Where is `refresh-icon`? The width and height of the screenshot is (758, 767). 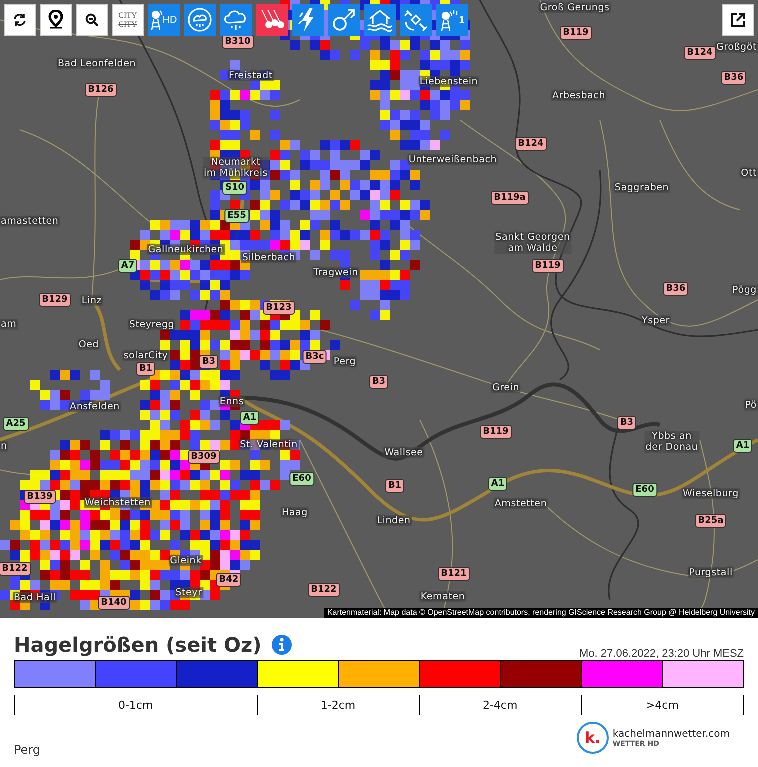 refresh-icon is located at coordinates (20, 20).